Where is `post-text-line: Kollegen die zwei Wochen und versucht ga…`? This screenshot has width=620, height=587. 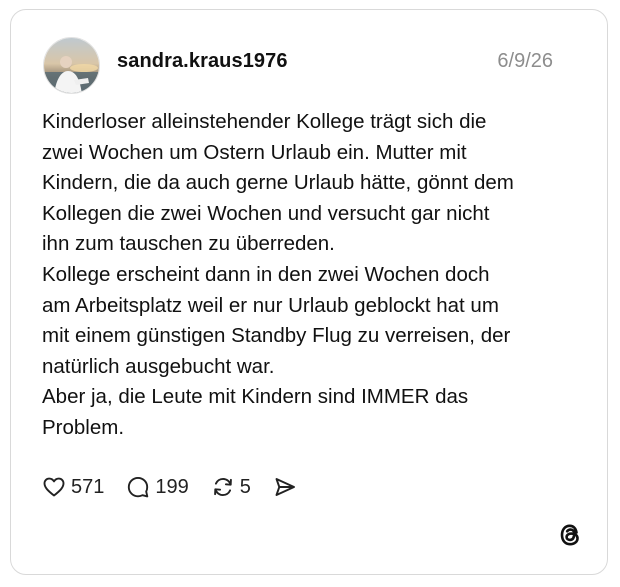
post-text-line: Kollegen die zwei Wochen und versucht ga… is located at coordinates (266, 213).